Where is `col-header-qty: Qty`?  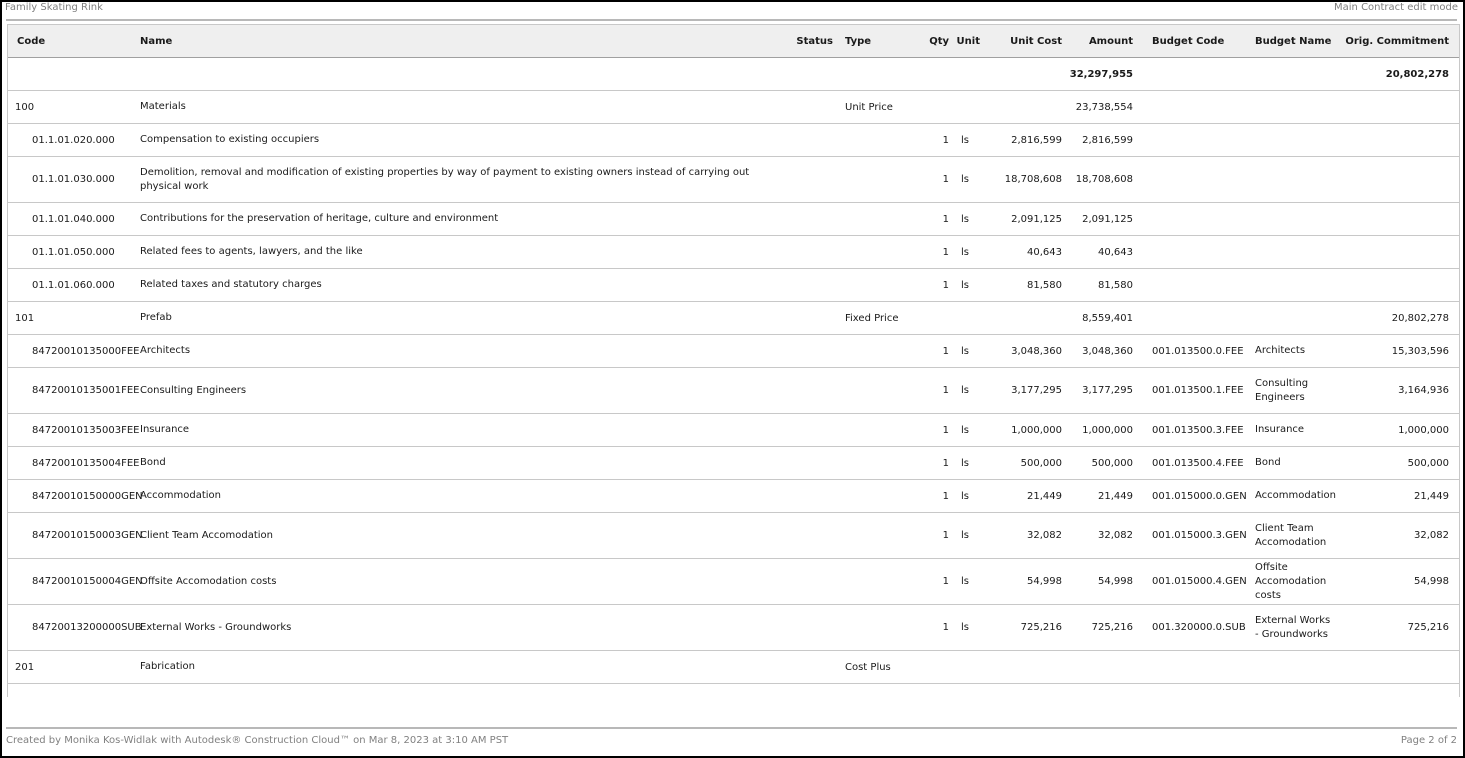
col-header-qty: Qty is located at coordinates (925, 41).